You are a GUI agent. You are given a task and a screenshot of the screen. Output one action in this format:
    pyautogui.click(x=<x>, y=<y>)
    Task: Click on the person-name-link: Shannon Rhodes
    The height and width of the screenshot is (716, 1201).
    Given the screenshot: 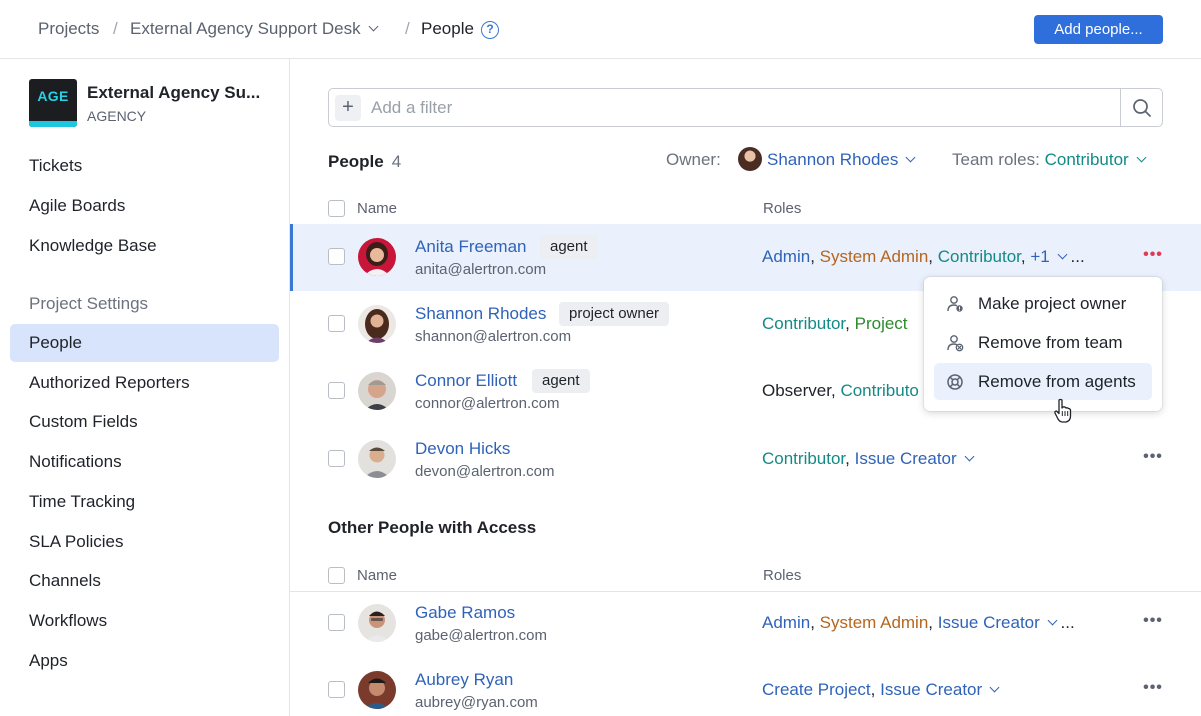 What is the action you would take?
    pyautogui.click(x=480, y=314)
    